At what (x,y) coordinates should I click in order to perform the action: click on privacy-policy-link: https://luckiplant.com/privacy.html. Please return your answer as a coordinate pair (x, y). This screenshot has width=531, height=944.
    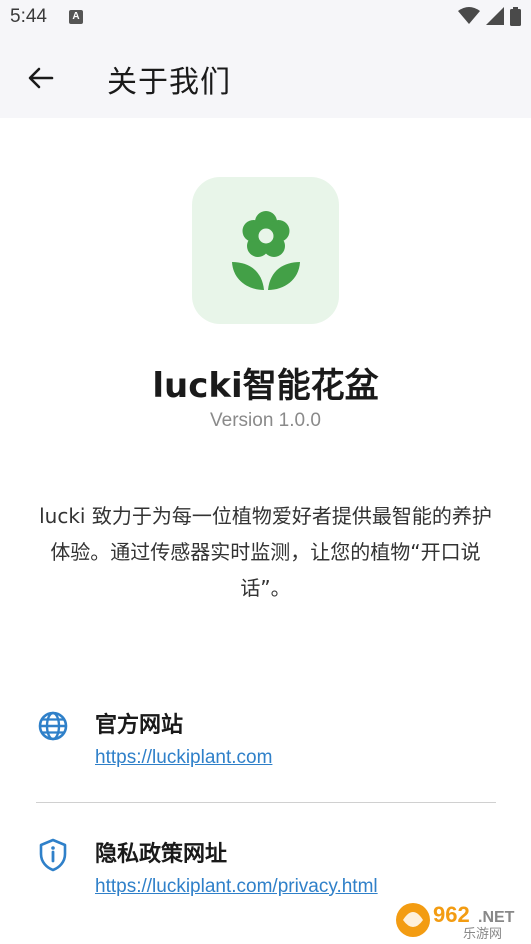
    Looking at the image, I should click on (236, 887).